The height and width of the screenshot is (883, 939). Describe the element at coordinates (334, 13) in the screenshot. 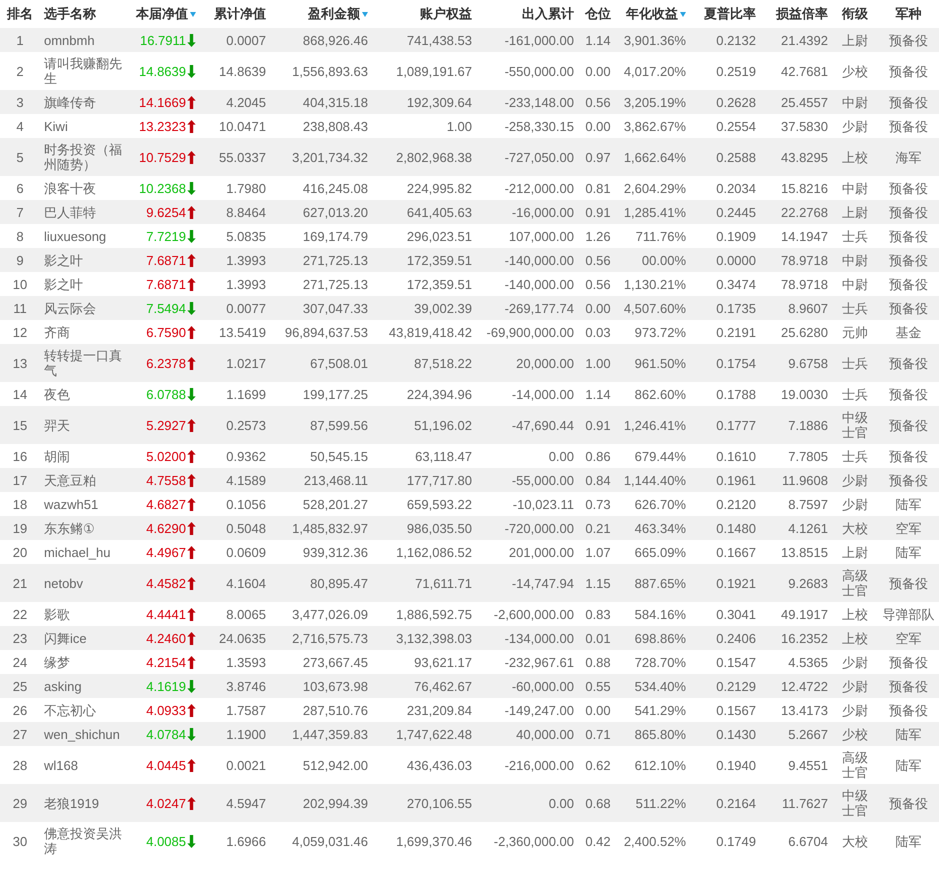

I see `column-header: 盈利金额` at that location.